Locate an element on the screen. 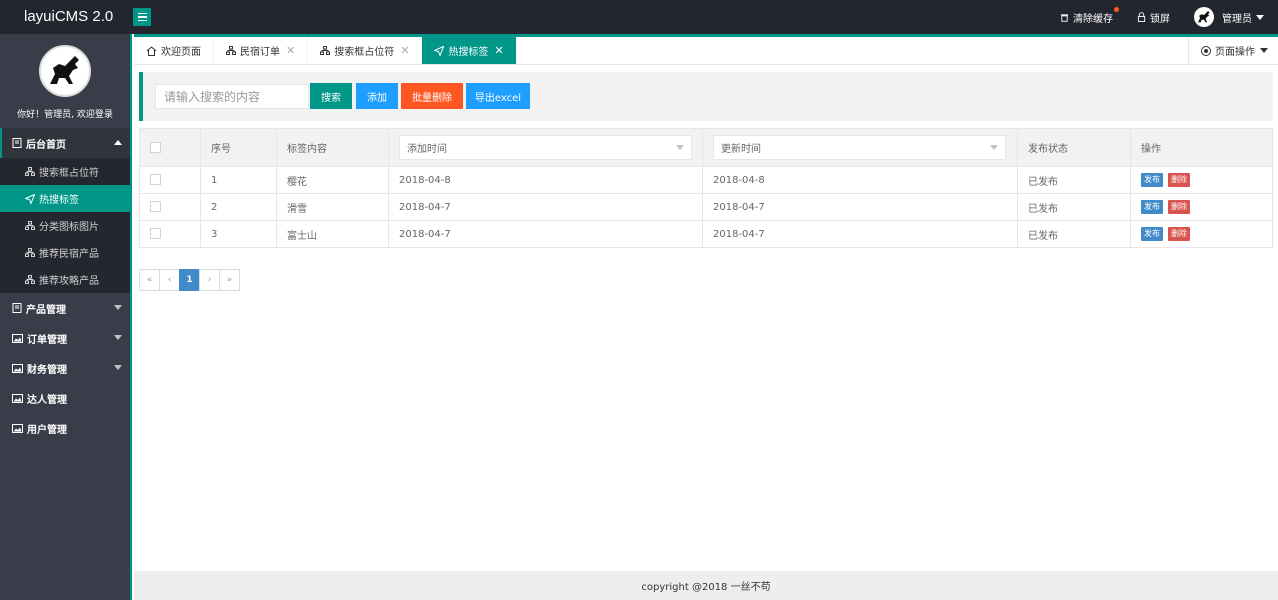  pagination: « ‹ 1 › » is located at coordinates (189, 280).